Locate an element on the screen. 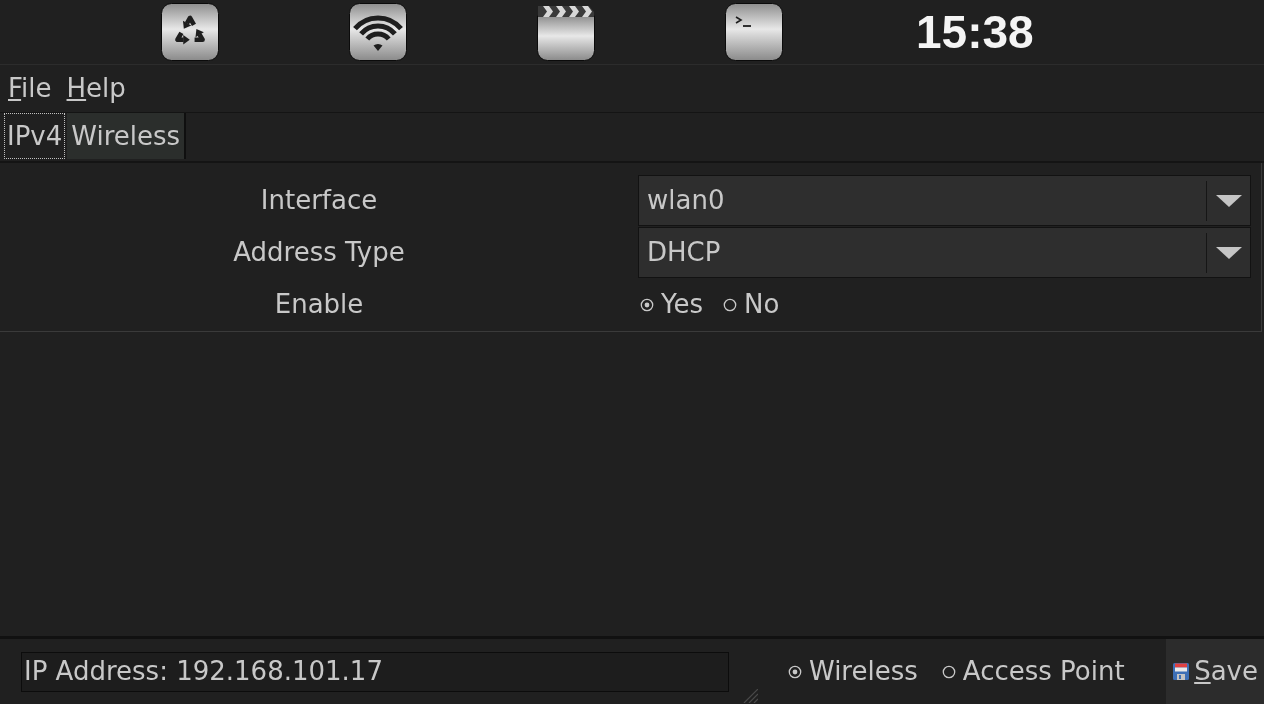  tab: Wireless is located at coordinates (127, 136).